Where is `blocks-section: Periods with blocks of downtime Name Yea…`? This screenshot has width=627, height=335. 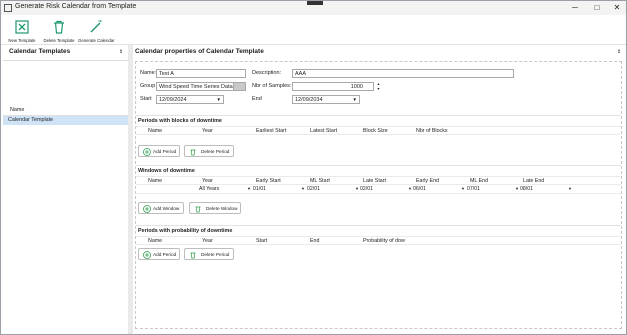 blocks-section: Periods with blocks of downtime Name Yea… is located at coordinates (378, 138).